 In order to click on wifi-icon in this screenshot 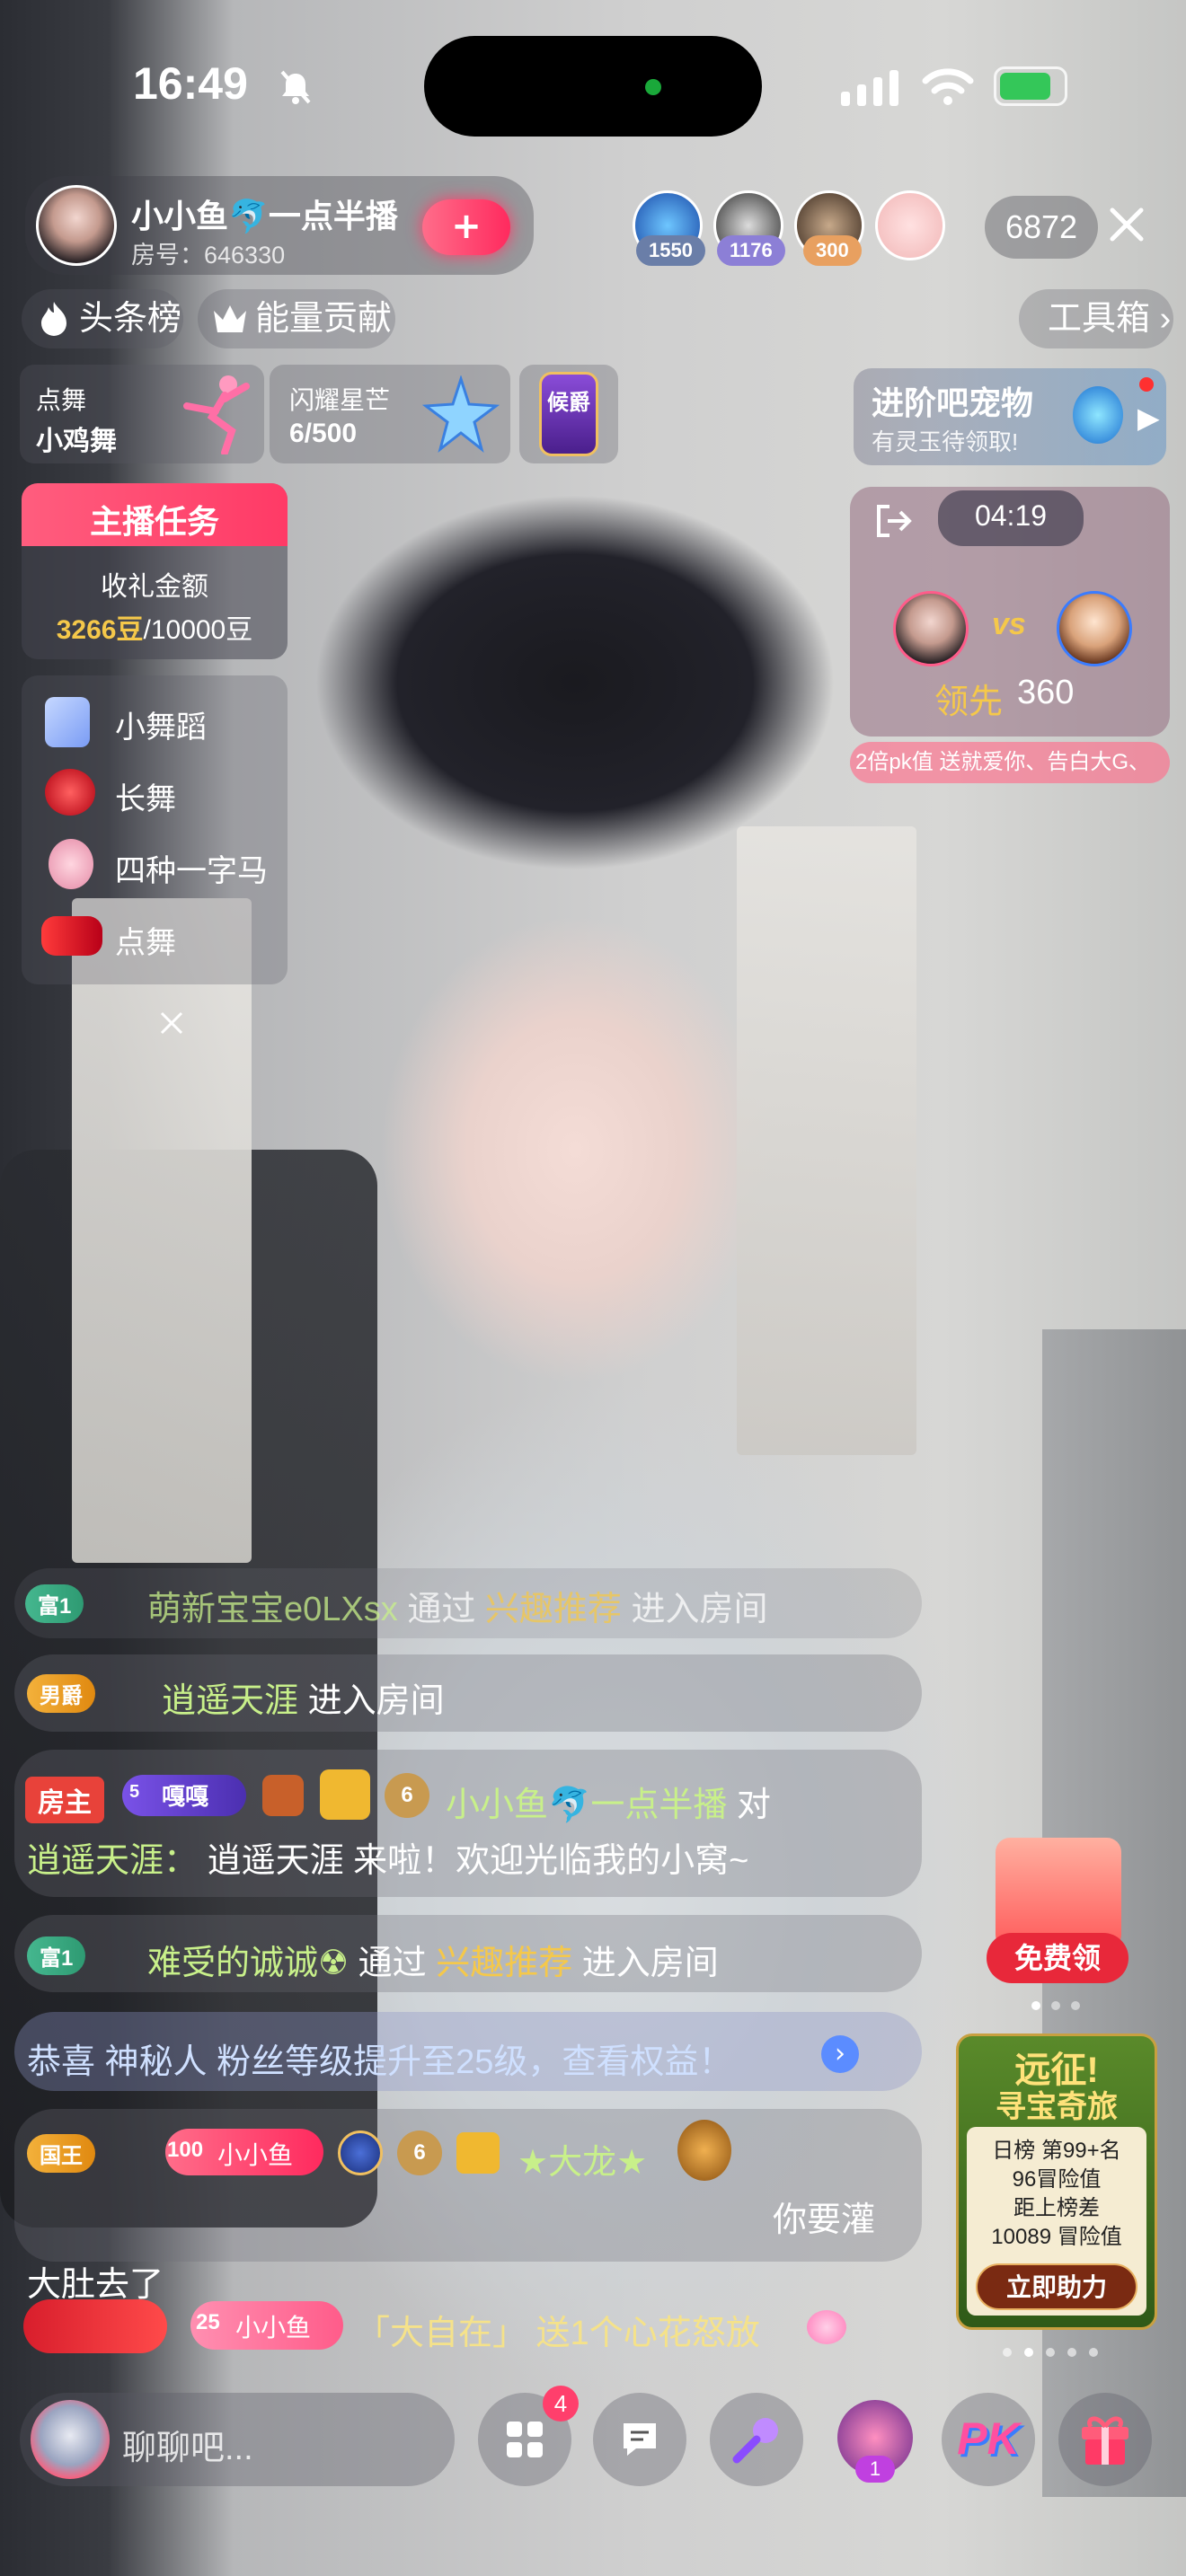, I will do `click(948, 86)`.